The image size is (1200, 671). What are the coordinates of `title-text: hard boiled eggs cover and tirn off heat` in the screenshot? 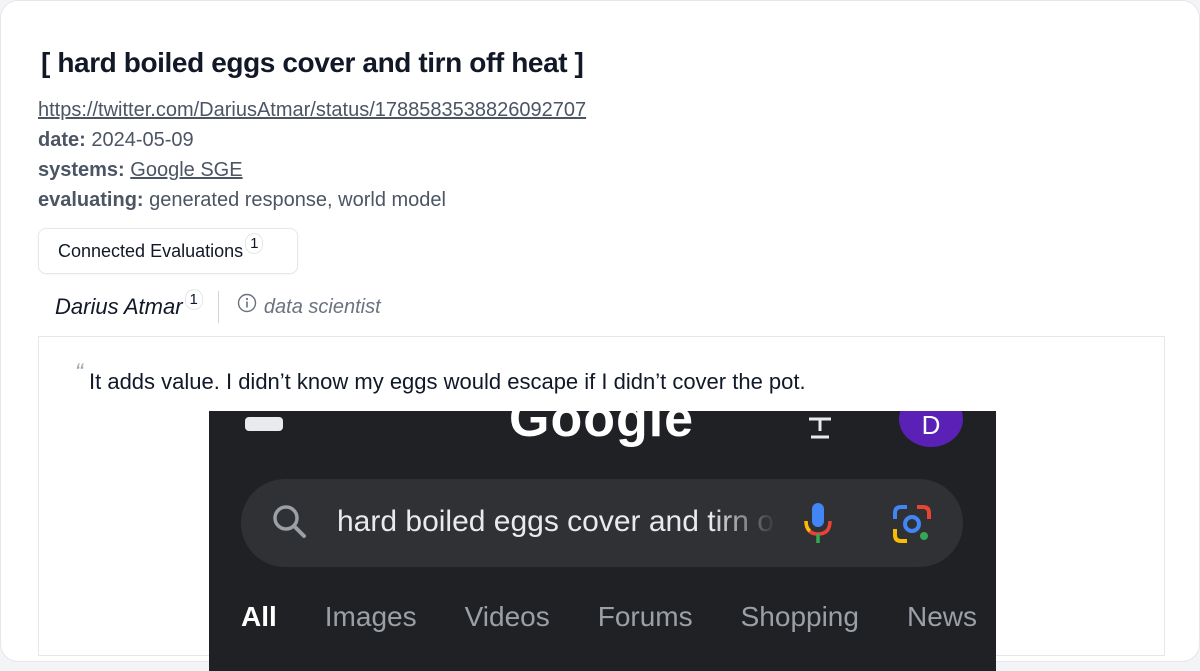 It's located at (312, 62).